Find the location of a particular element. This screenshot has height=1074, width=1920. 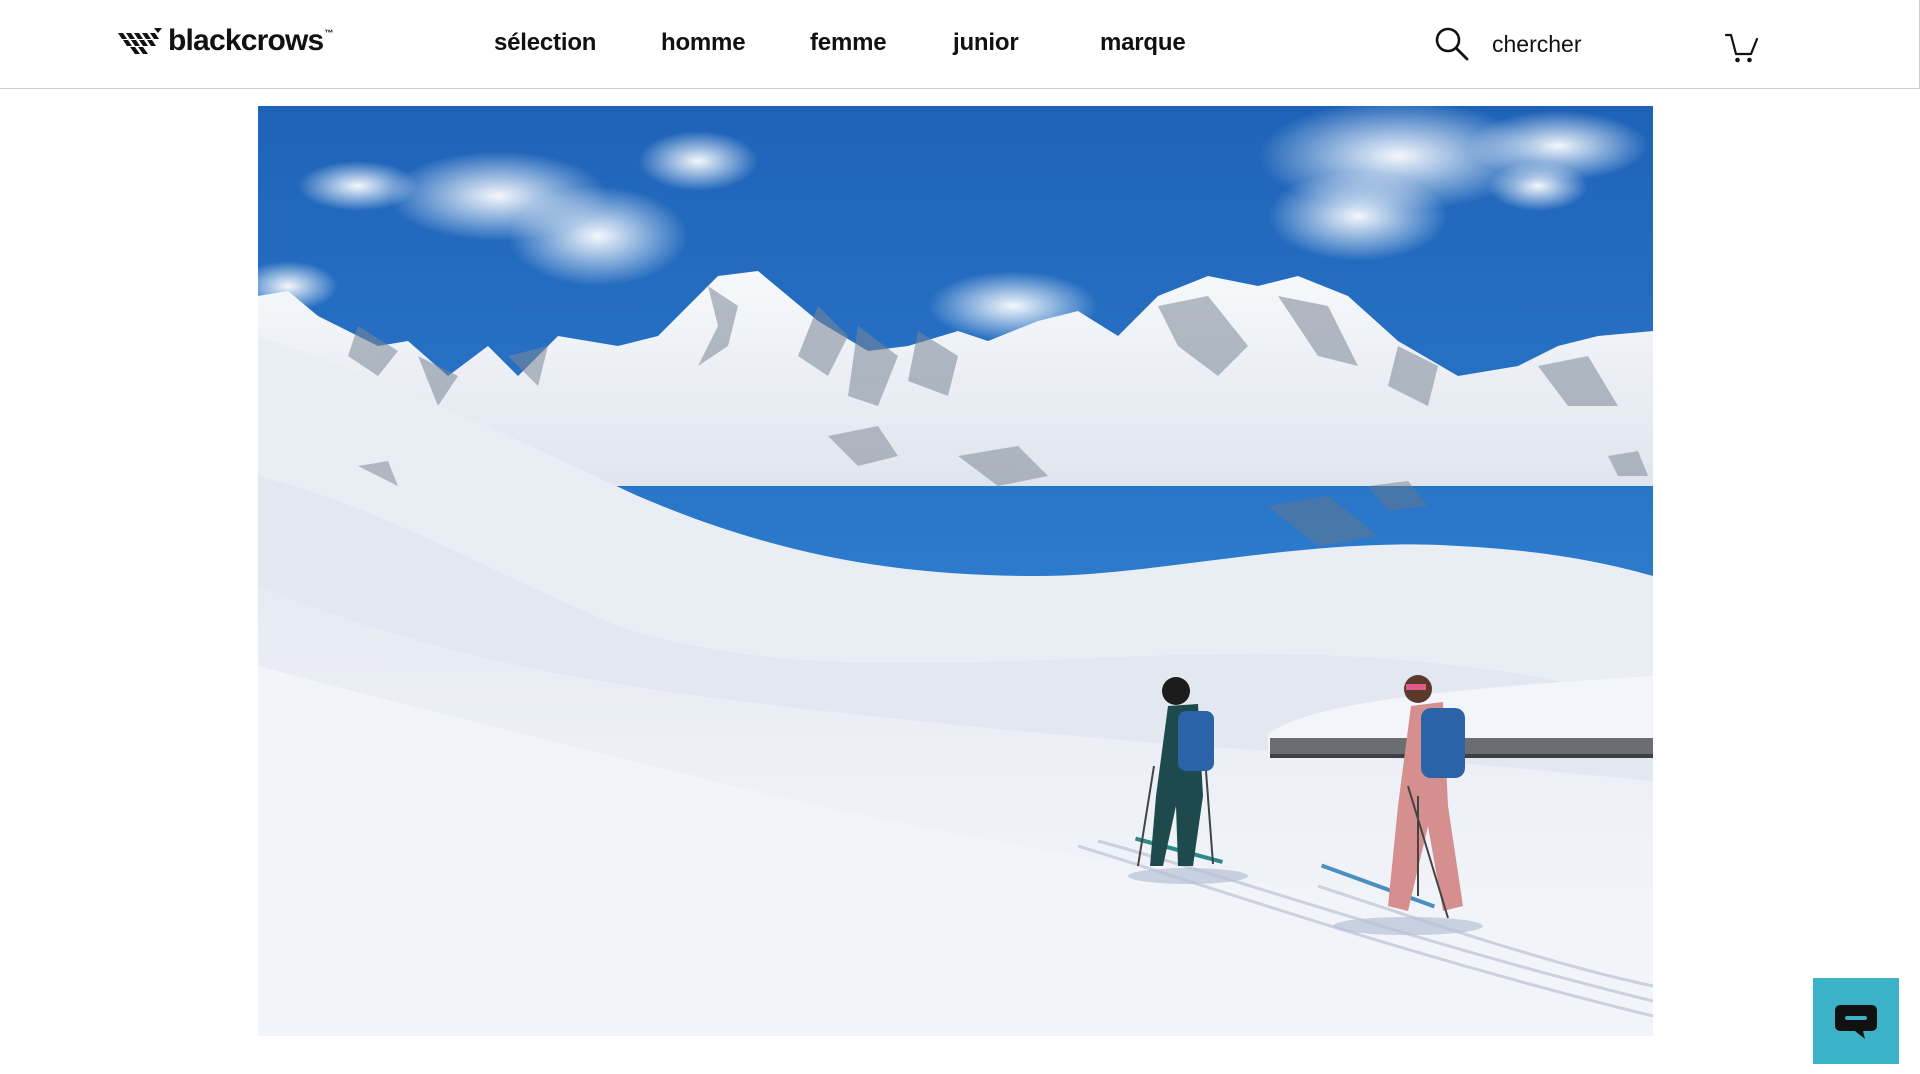

brand-name: blackcrows is located at coordinates (246, 40).